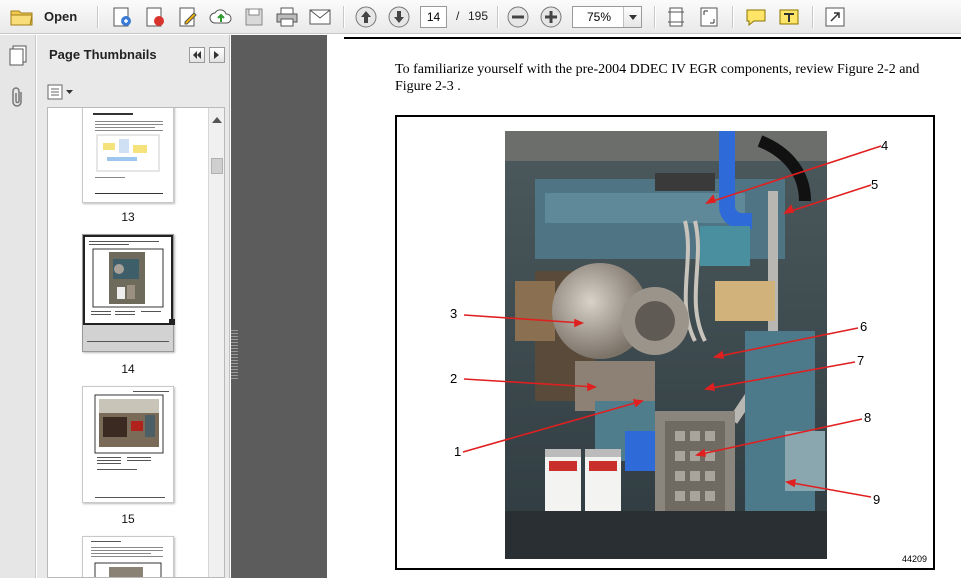 Image resolution: width=961 pixels, height=578 pixels. Describe the element at coordinates (652, 38) in the screenshot. I see `page-rule` at that location.